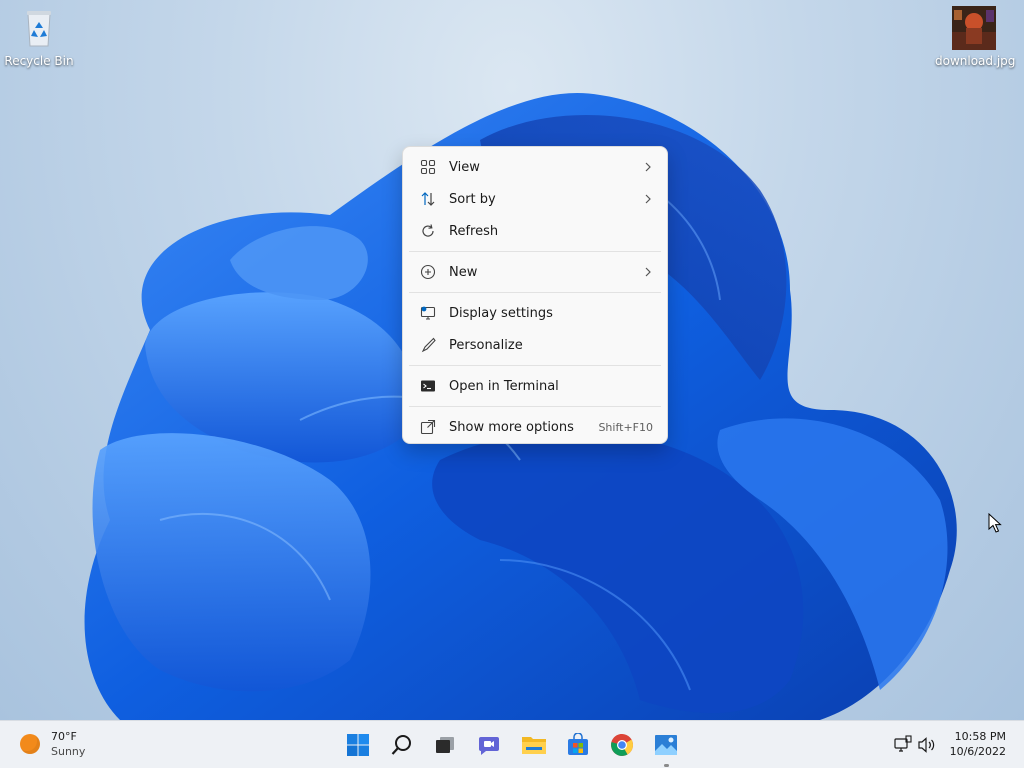 The height and width of the screenshot is (768, 1024). I want to click on menu-item-refresh: Refresh, so click(535, 231).